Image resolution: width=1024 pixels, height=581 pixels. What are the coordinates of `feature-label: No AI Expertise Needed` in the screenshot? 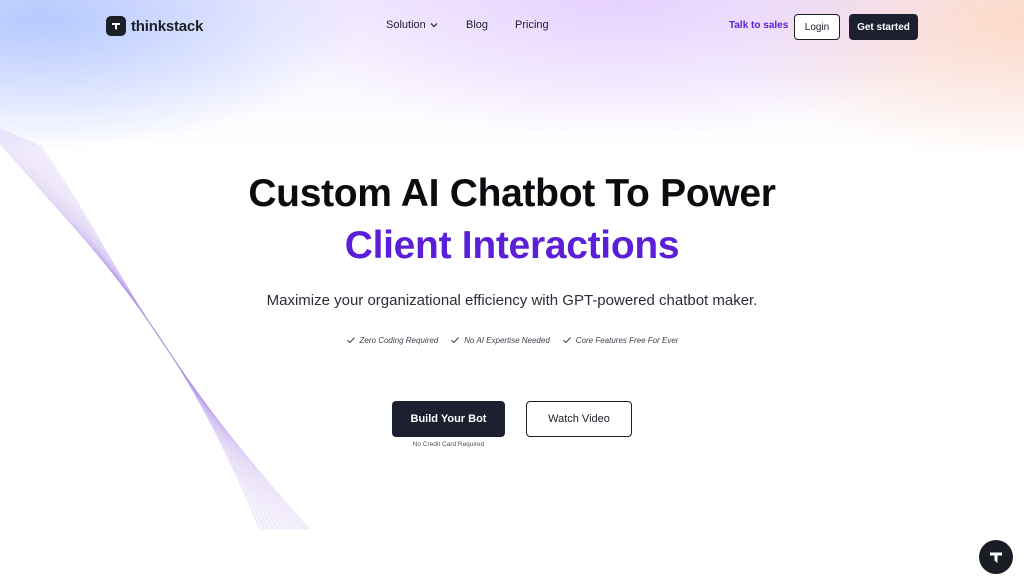 It's located at (507, 340).